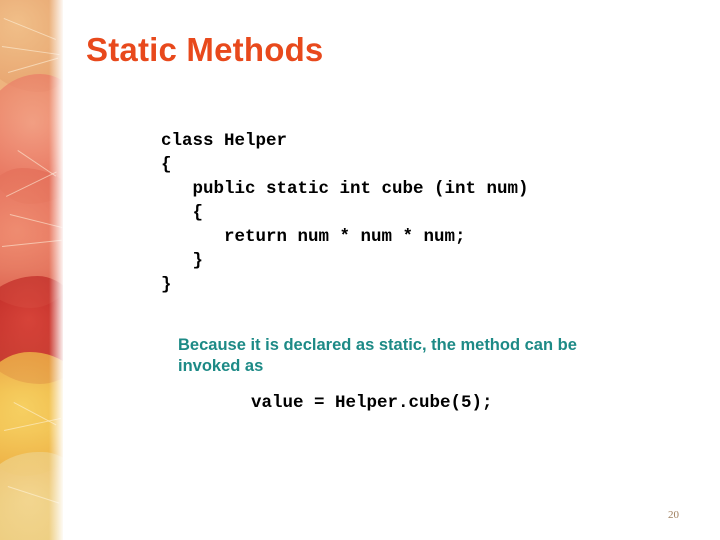 This screenshot has width=720, height=540. What do you see at coordinates (372, 403) in the screenshot?
I see `invocation-code: value = Helper.cube(5);` at bounding box center [372, 403].